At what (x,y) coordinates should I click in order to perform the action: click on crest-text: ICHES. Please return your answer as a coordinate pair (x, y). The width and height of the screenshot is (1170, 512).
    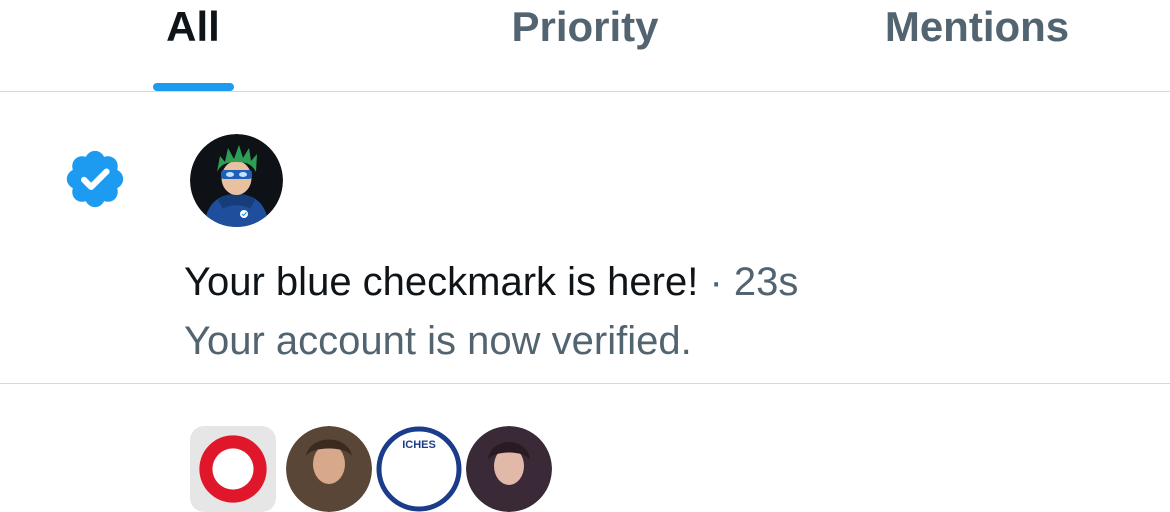
    Looking at the image, I should click on (419, 445).